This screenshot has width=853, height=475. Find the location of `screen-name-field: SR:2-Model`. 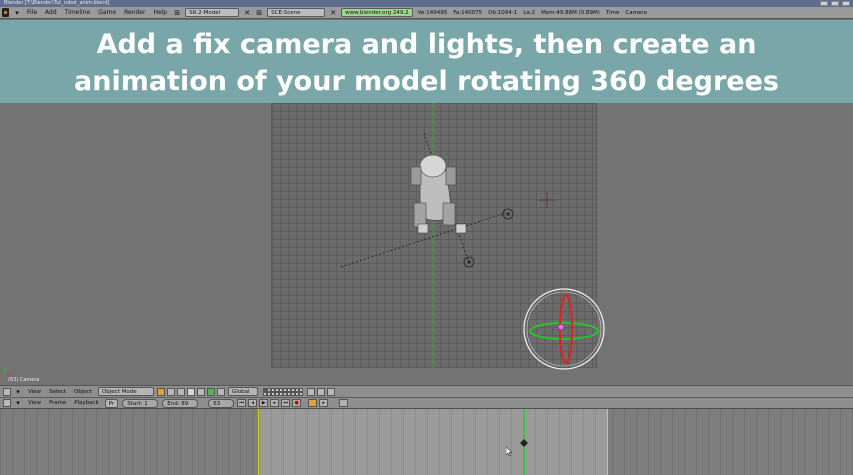

screen-name-field: SR:2-Model is located at coordinates (212, 12).